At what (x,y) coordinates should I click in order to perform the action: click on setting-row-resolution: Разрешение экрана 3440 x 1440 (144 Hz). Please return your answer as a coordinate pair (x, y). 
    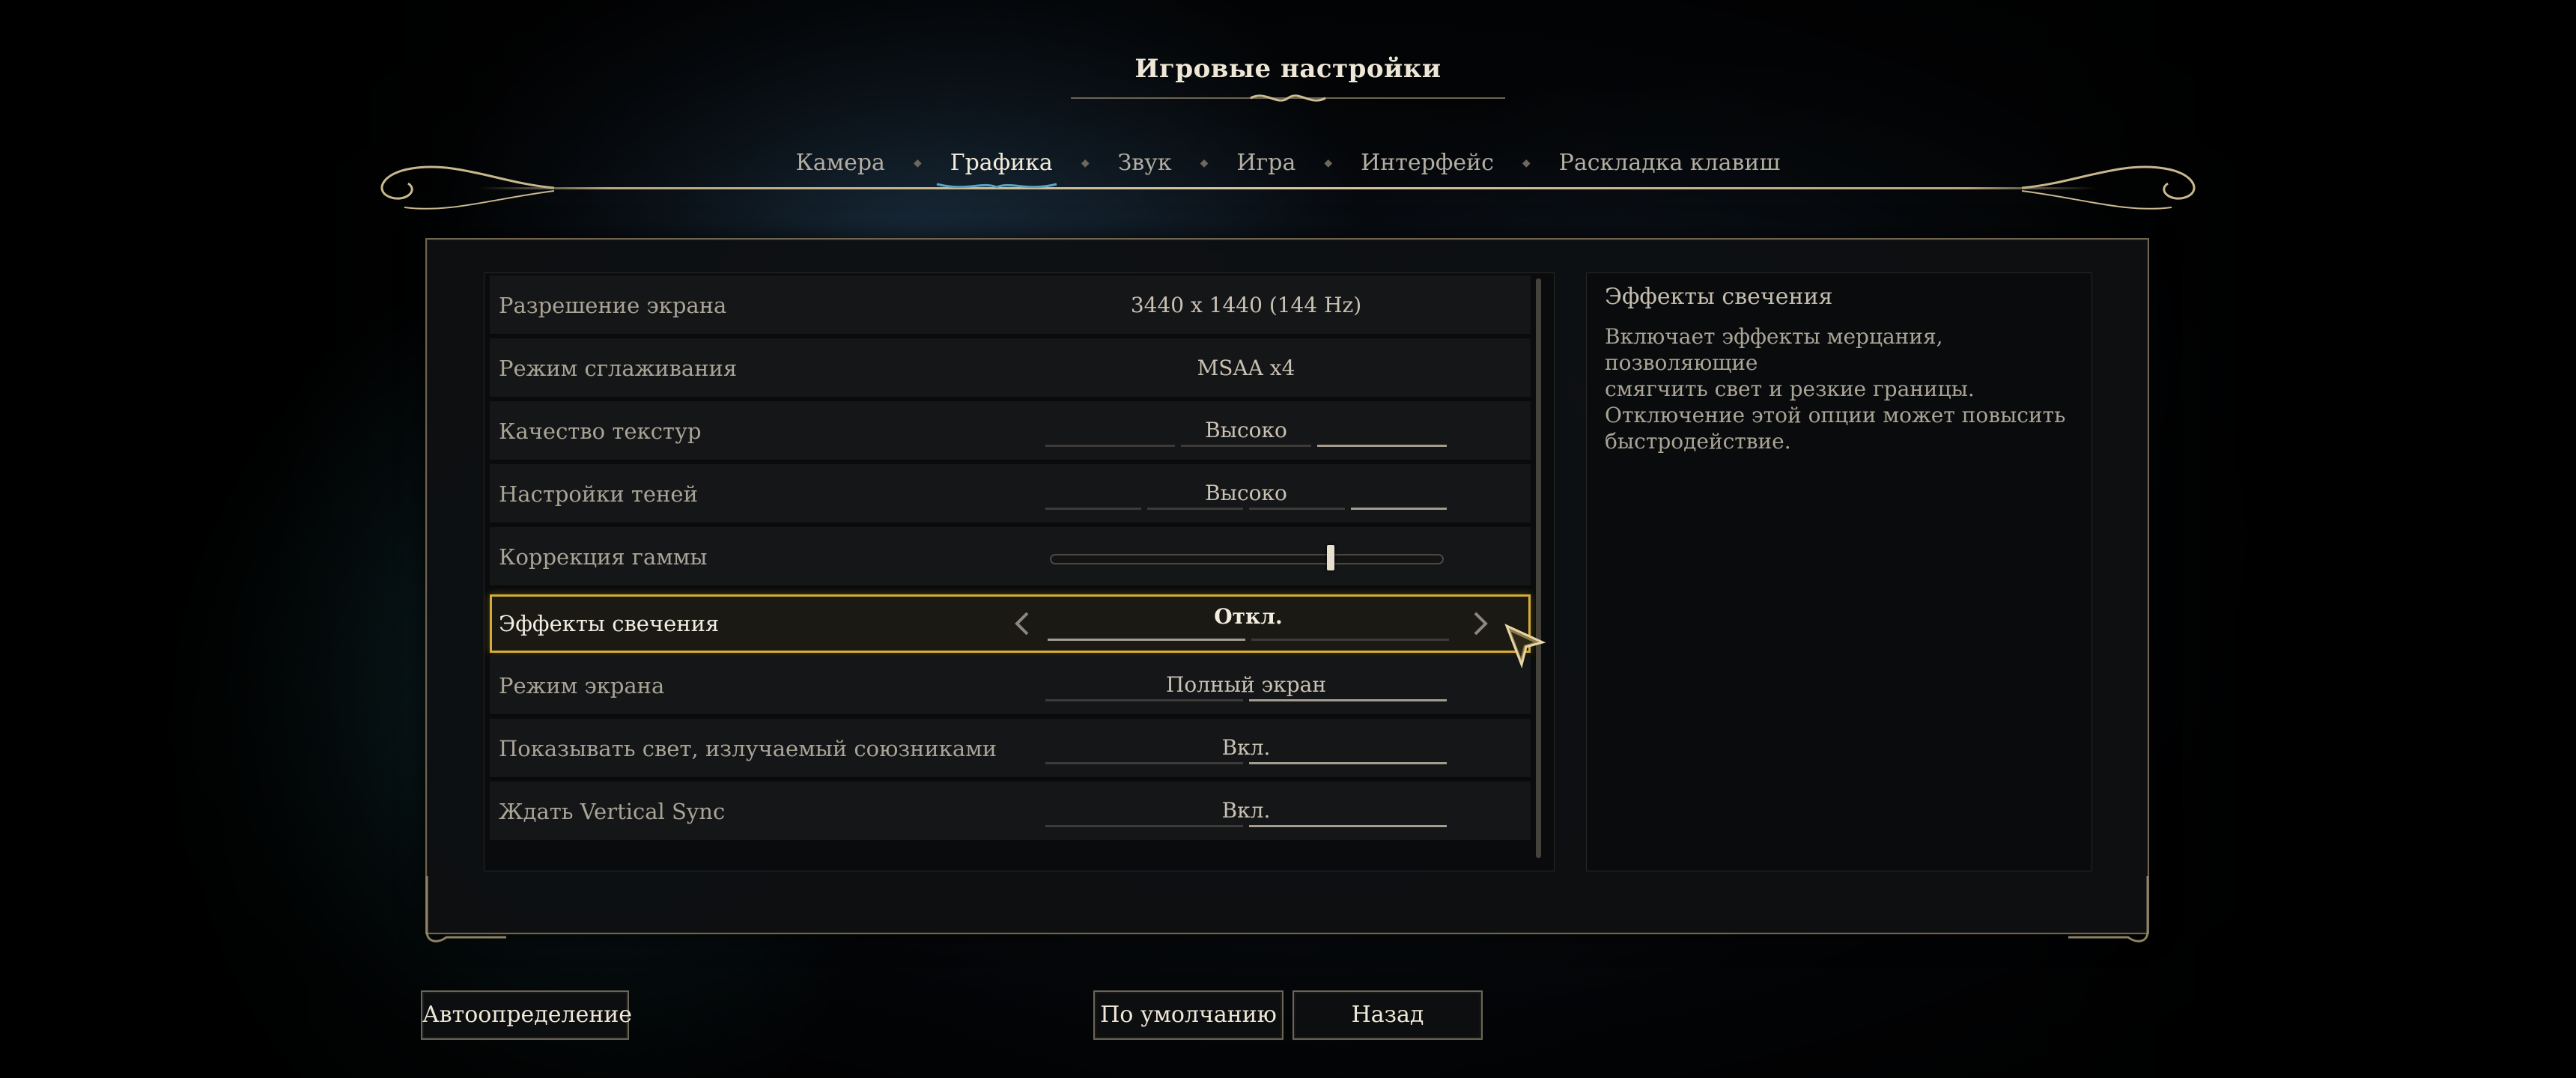
    Looking at the image, I should click on (1010, 305).